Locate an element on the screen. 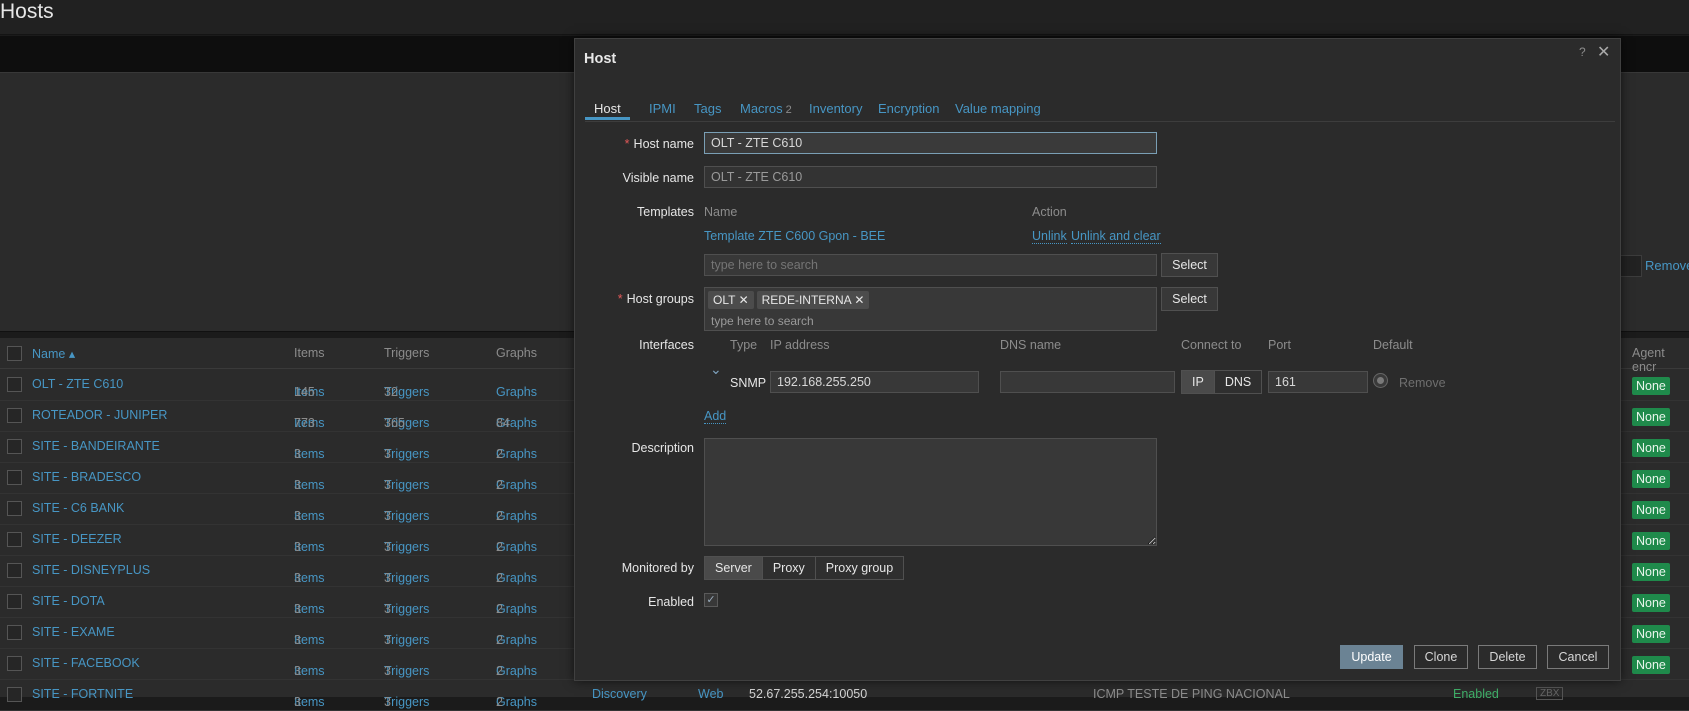  tab-ipmi: IPMI is located at coordinates (662, 108).